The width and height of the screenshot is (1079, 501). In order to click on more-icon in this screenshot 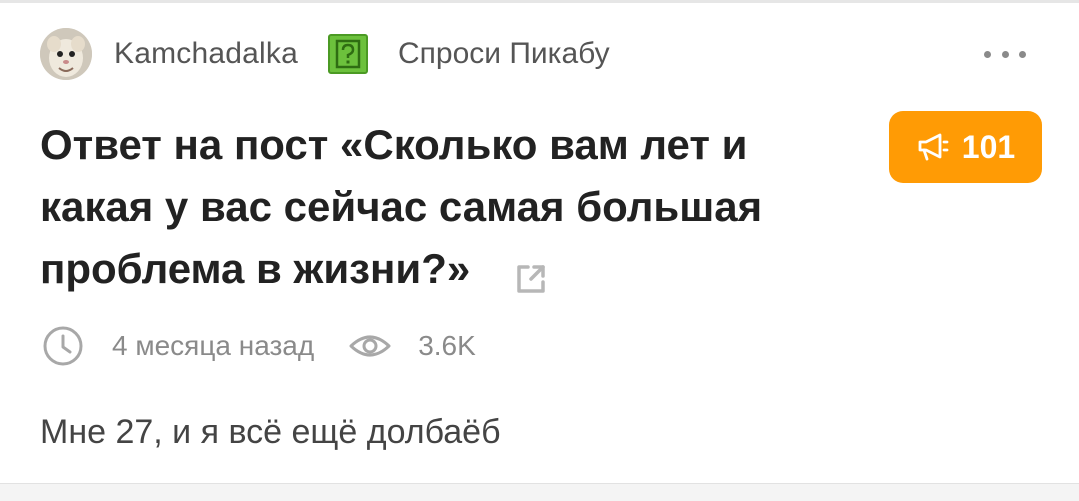, I will do `click(1005, 54)`.